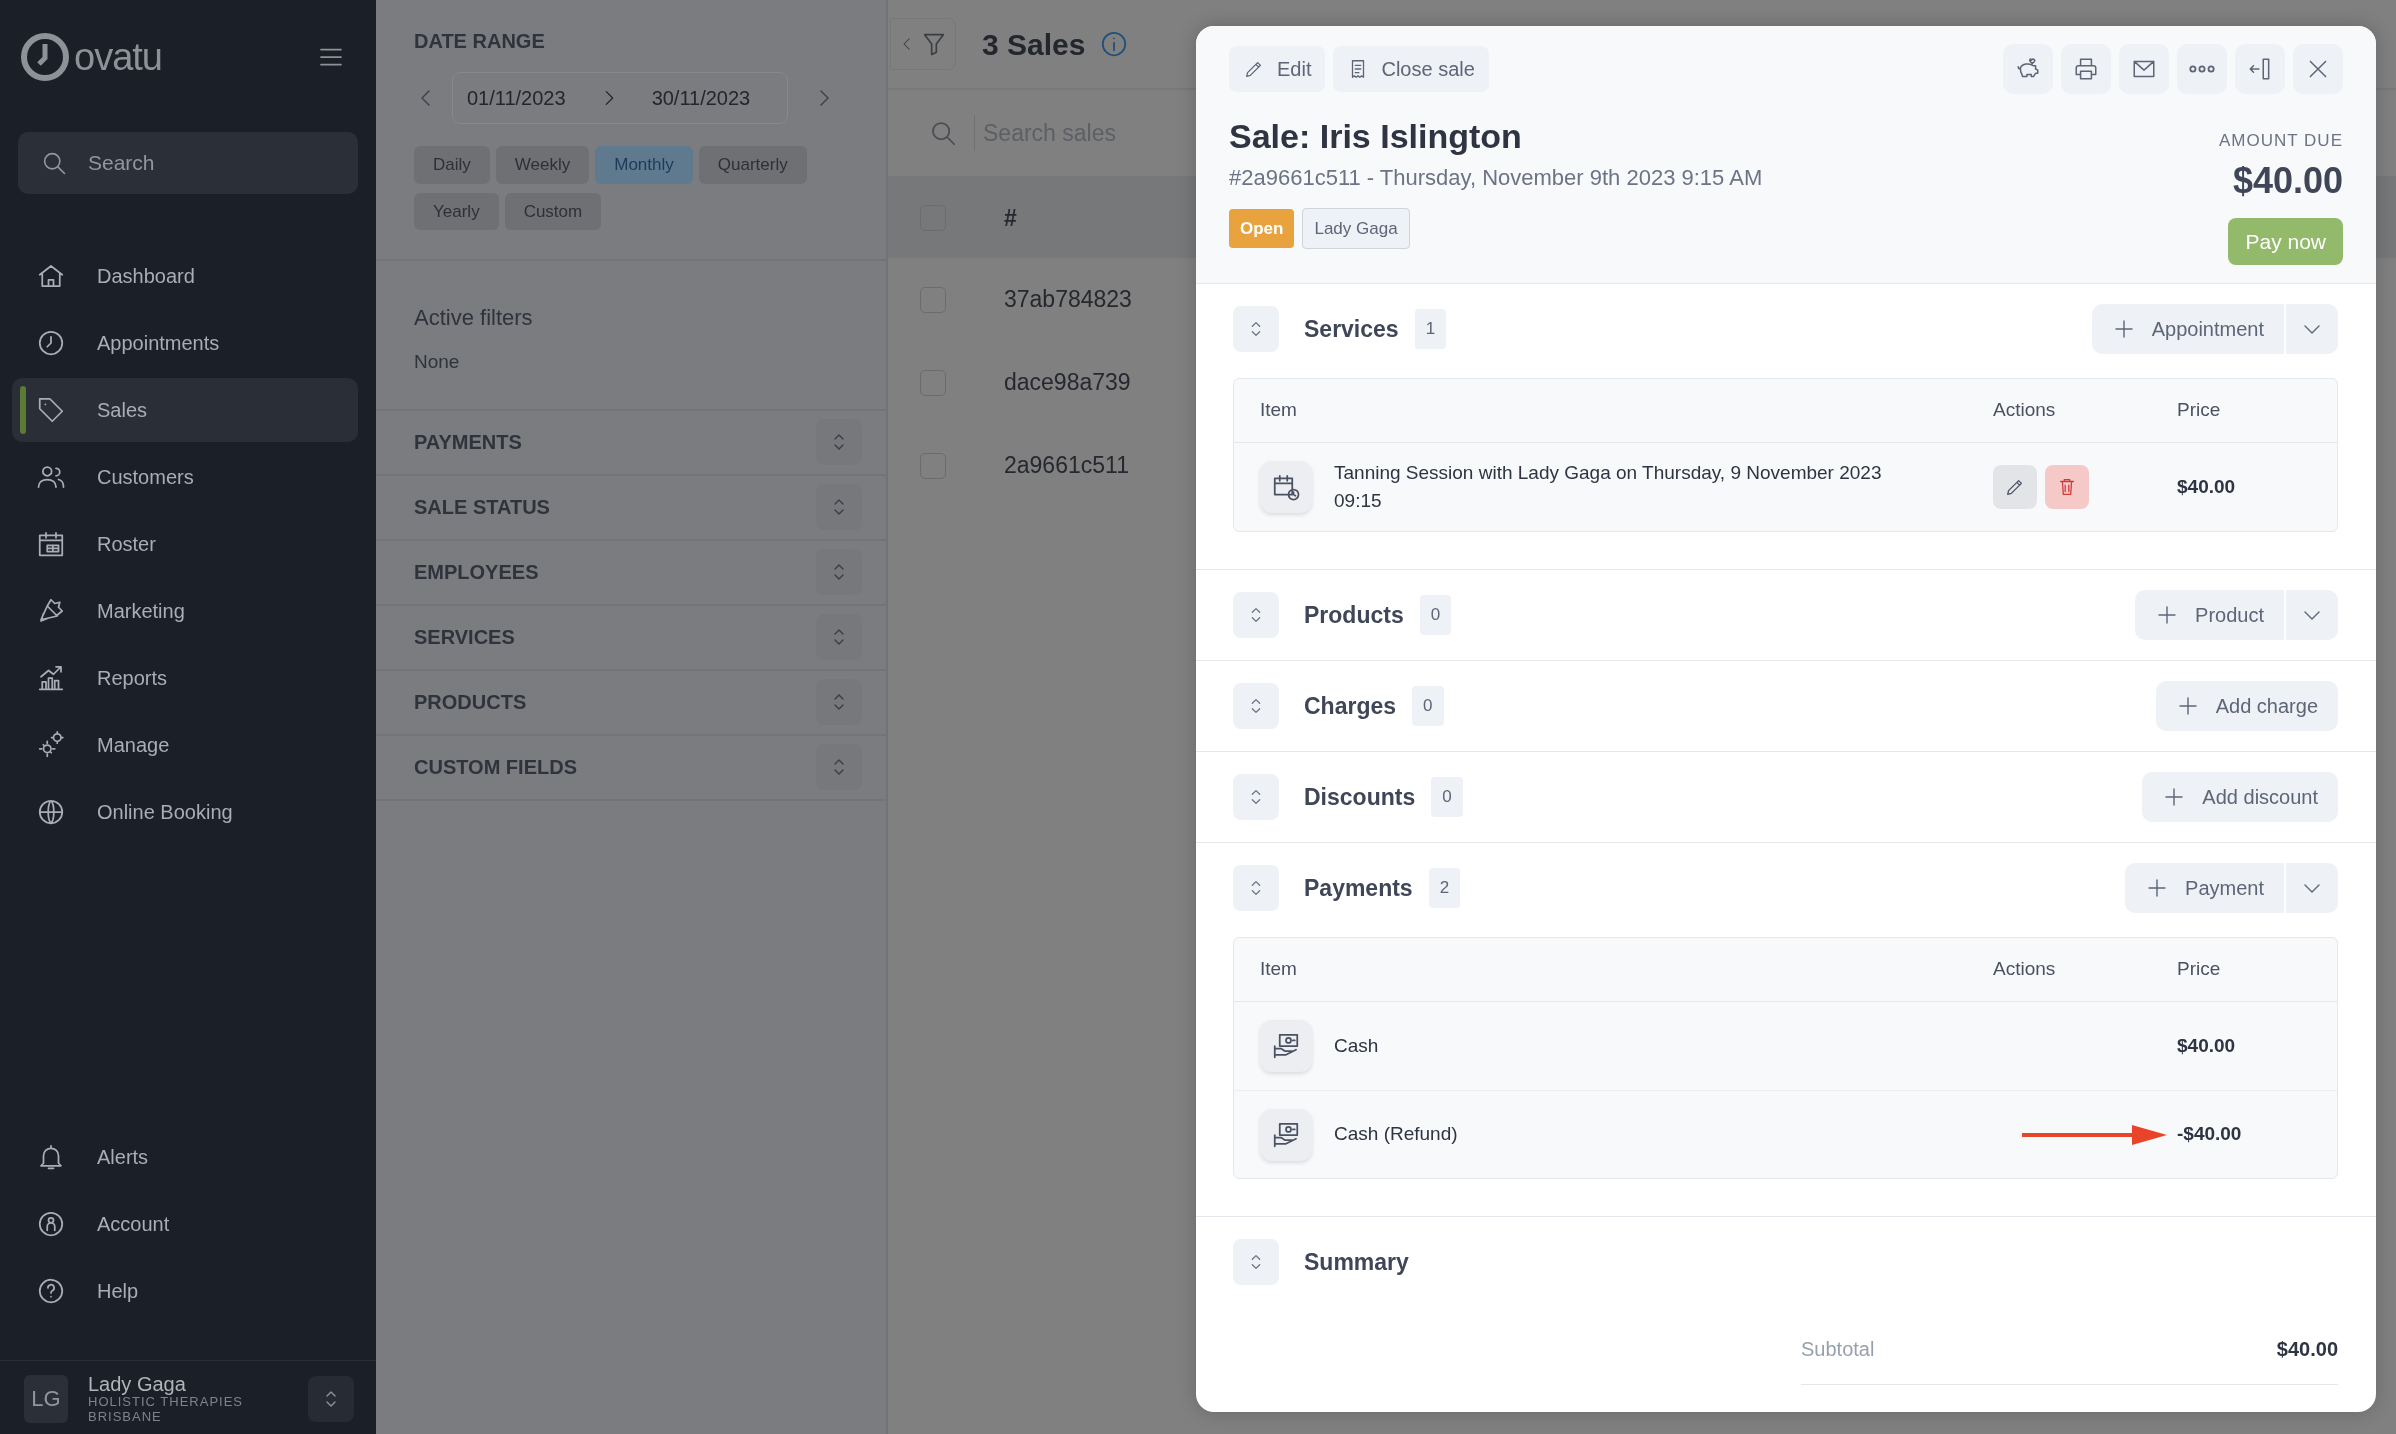  Describe the element at coordinates (1360, 797) in the screenshot. I see `section-title: Discounts` at that location.